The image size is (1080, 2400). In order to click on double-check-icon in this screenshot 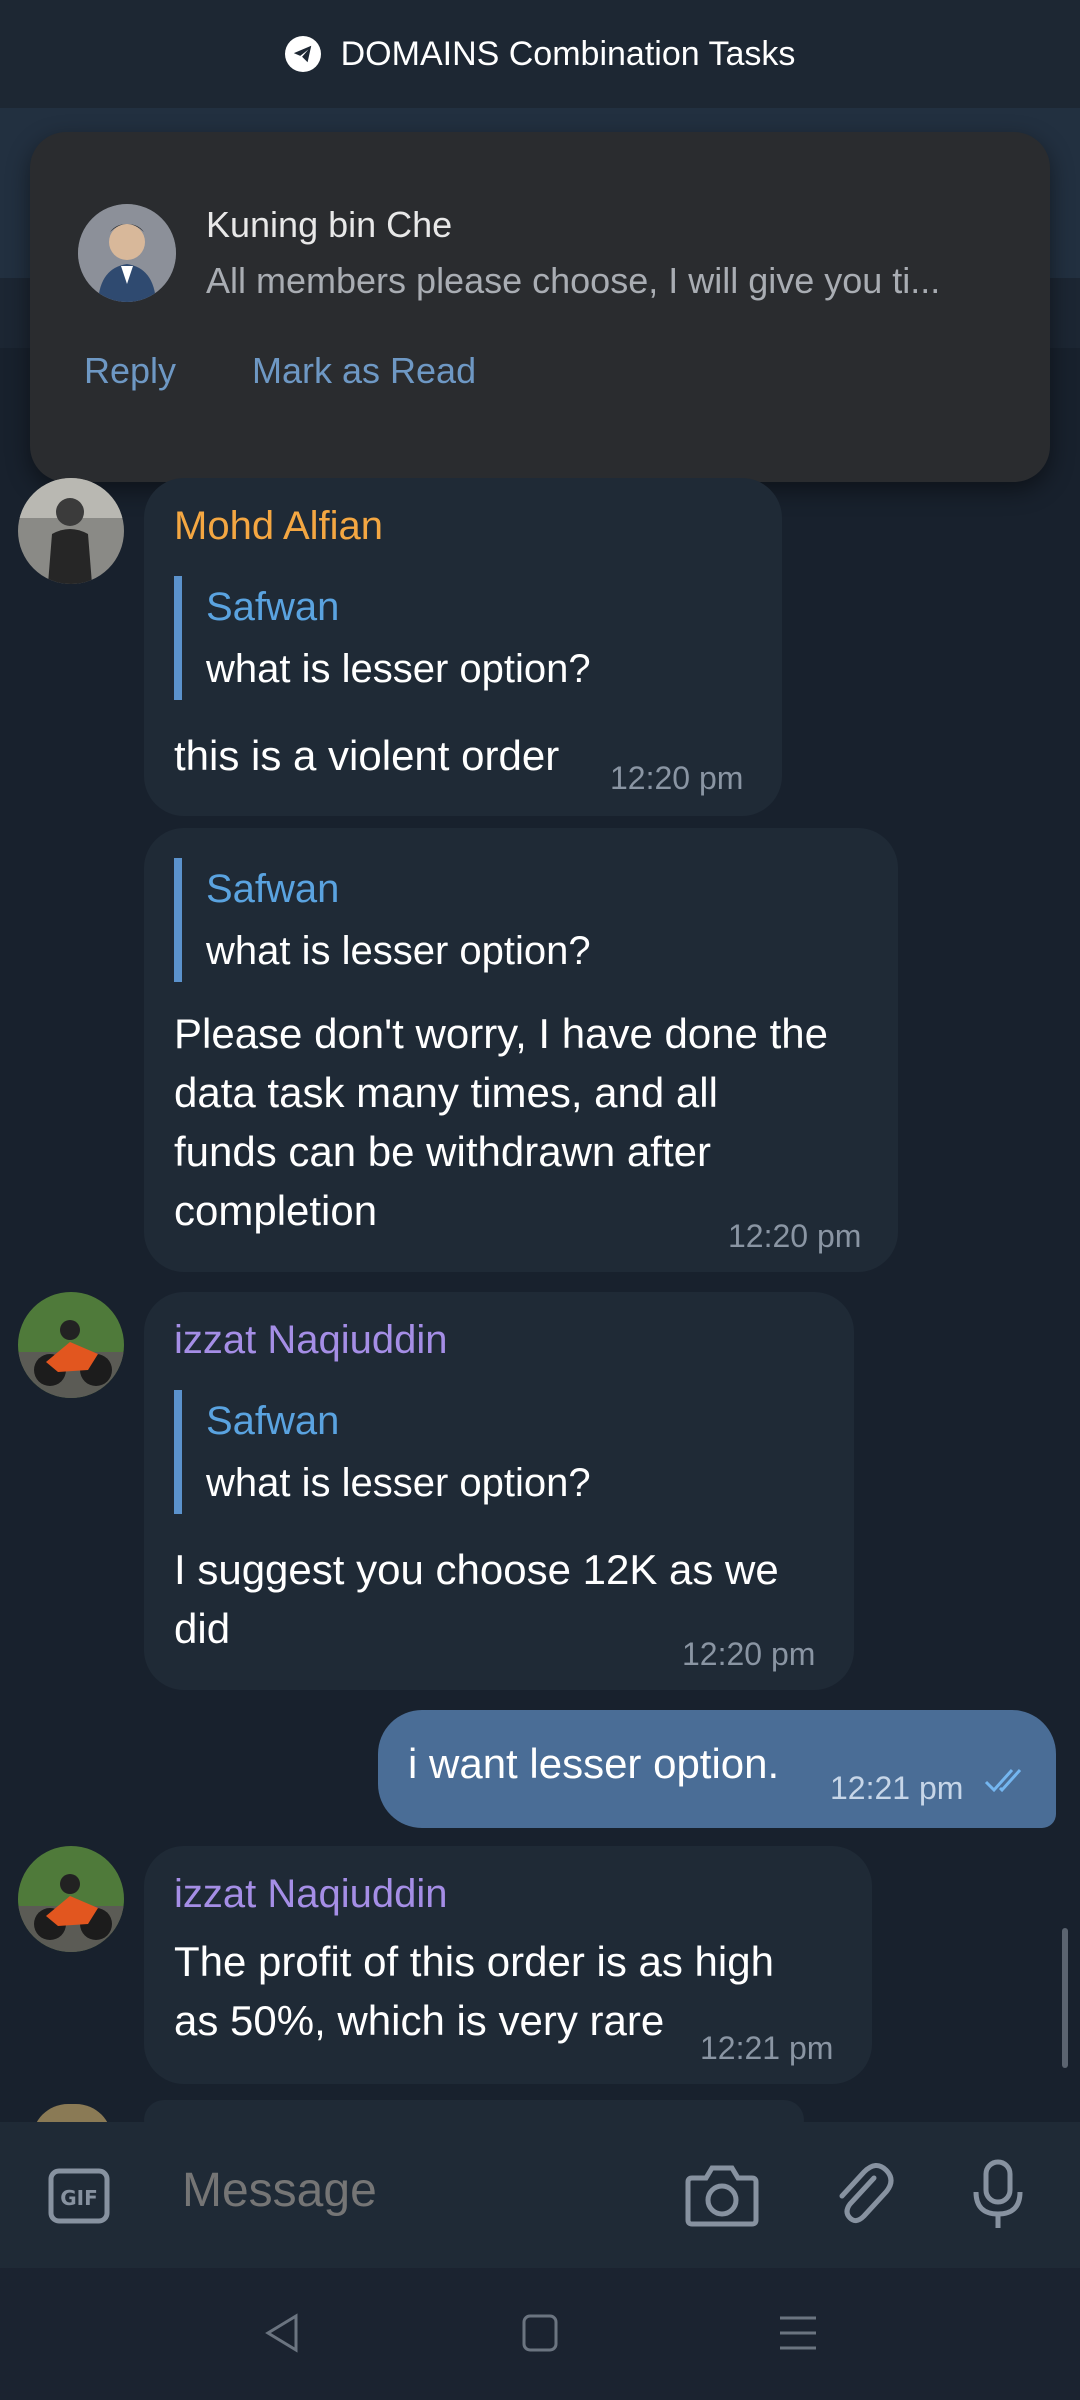, I will do `click(1009, 1783)`.